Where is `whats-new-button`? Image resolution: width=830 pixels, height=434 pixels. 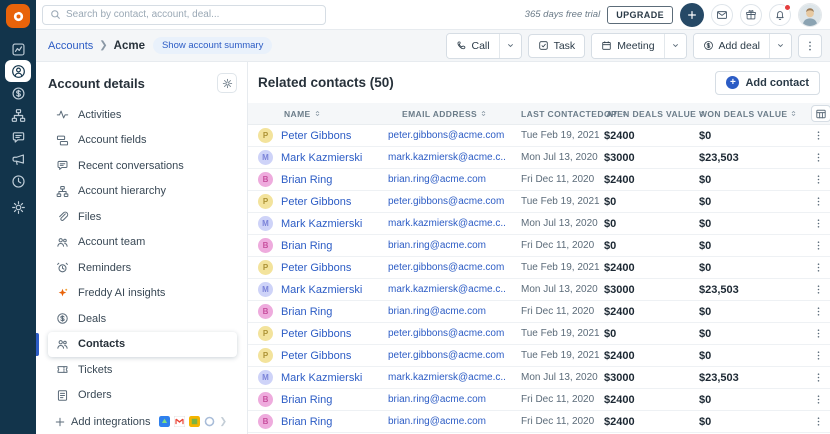 whats-new-button is located at coordinates (751, 14).